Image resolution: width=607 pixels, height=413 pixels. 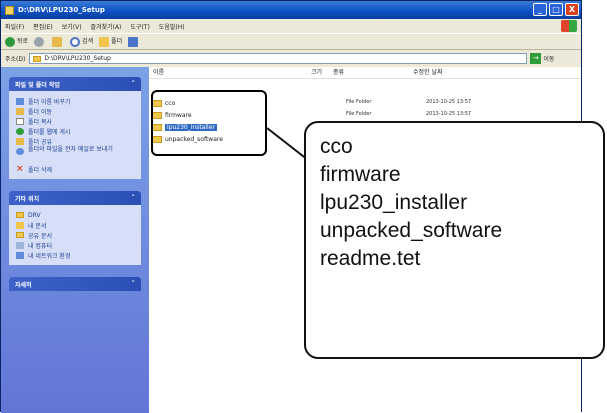 What do you see at coordinates (360, 174) in the screenshot?
I see `callout-line: firmware` at bounding box center [360, 174].